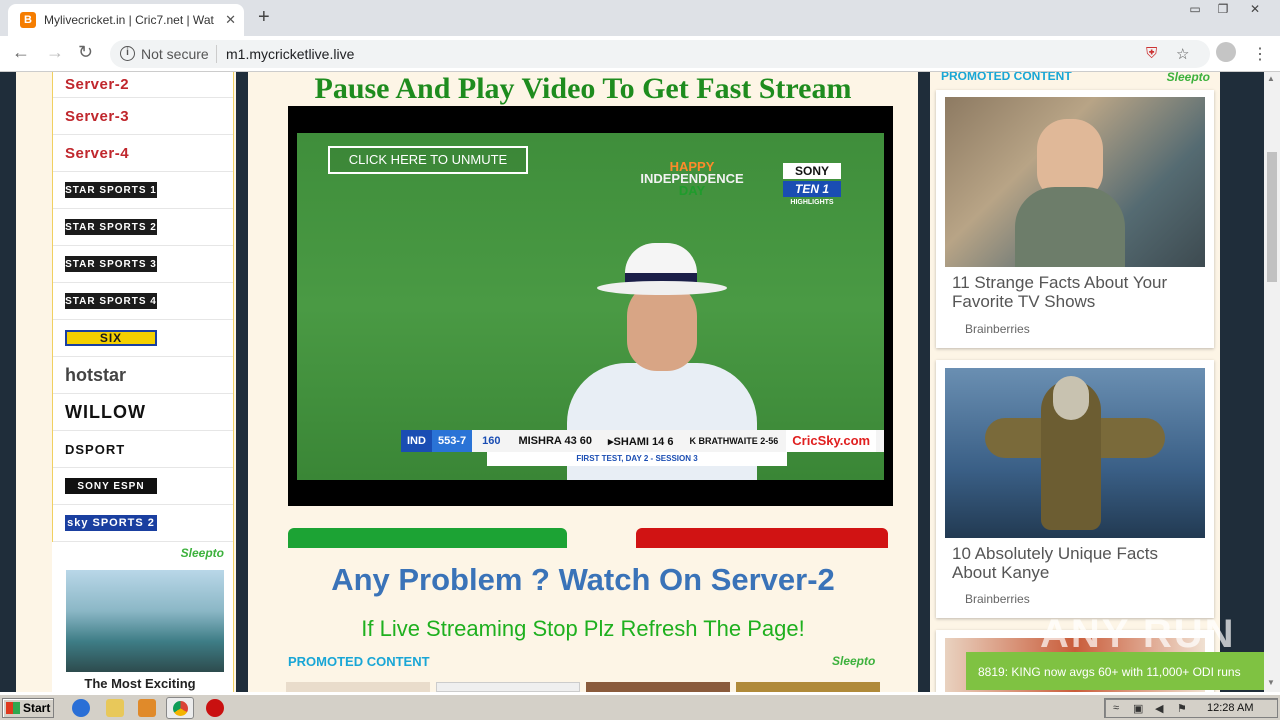  What do you see at coordinates (1255, 10) in the screenshot?
I see `window-close-icon: ✕` at bounding box center [1255, 10].